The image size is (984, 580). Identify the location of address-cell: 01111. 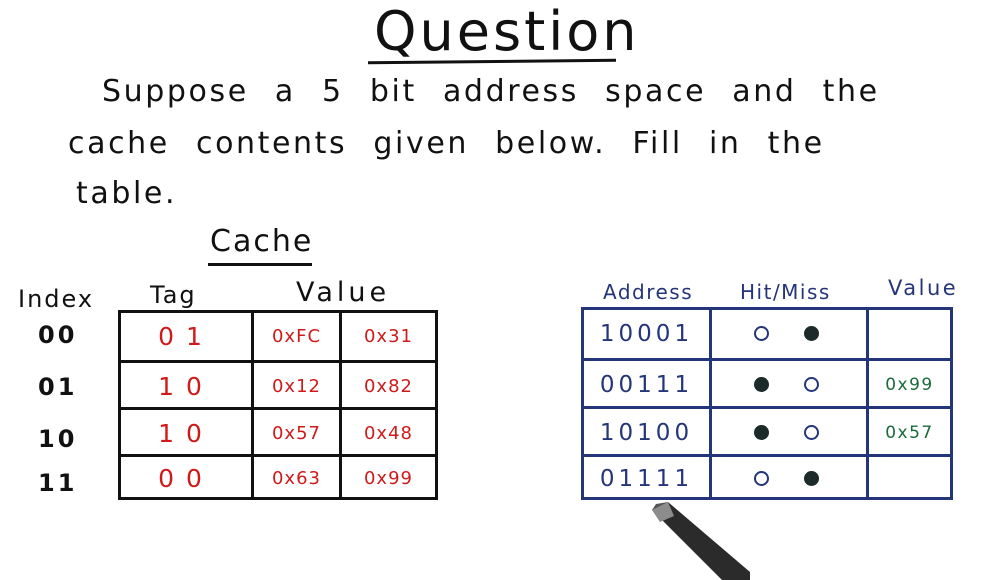
(646, 478).